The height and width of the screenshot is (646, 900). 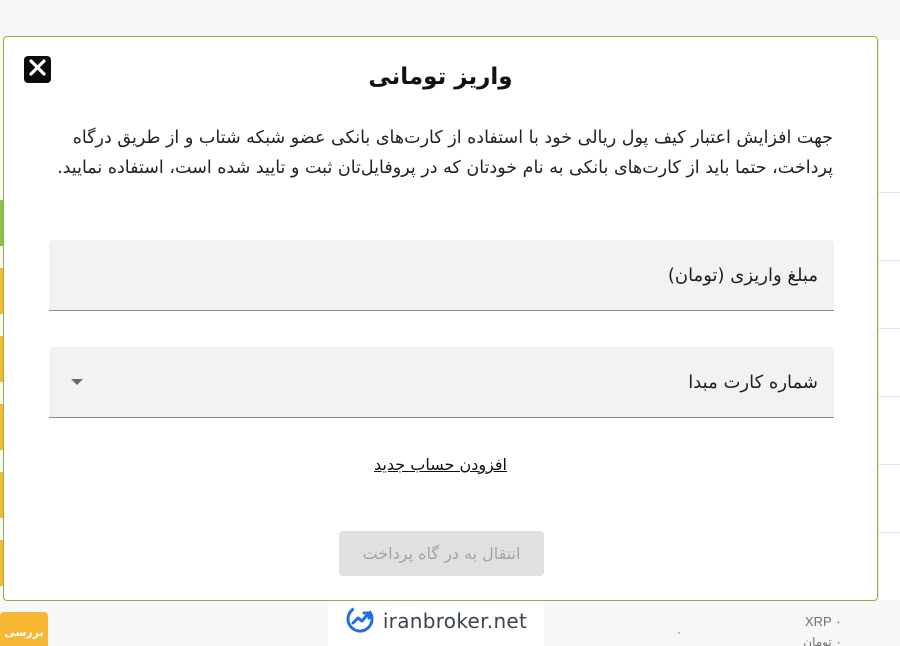 What do you see at coordinates (441, 275) in the screenshot?
I see `amount-input: مبلغ واریزی (تومان)` at bounding box center [441, 275].